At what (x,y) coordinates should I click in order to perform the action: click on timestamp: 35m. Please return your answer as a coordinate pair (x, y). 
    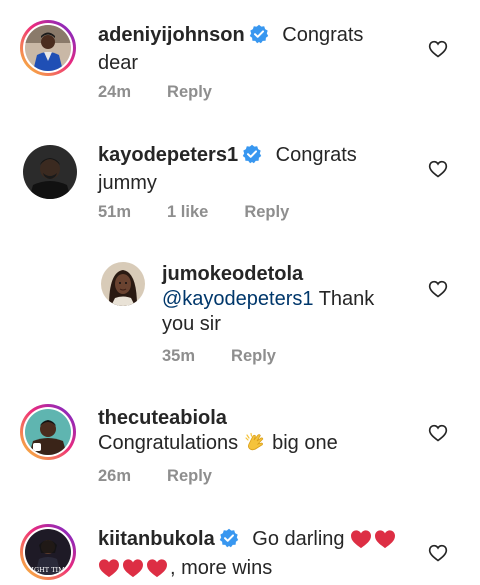
    Looking at the image, I should click on (179, 356).